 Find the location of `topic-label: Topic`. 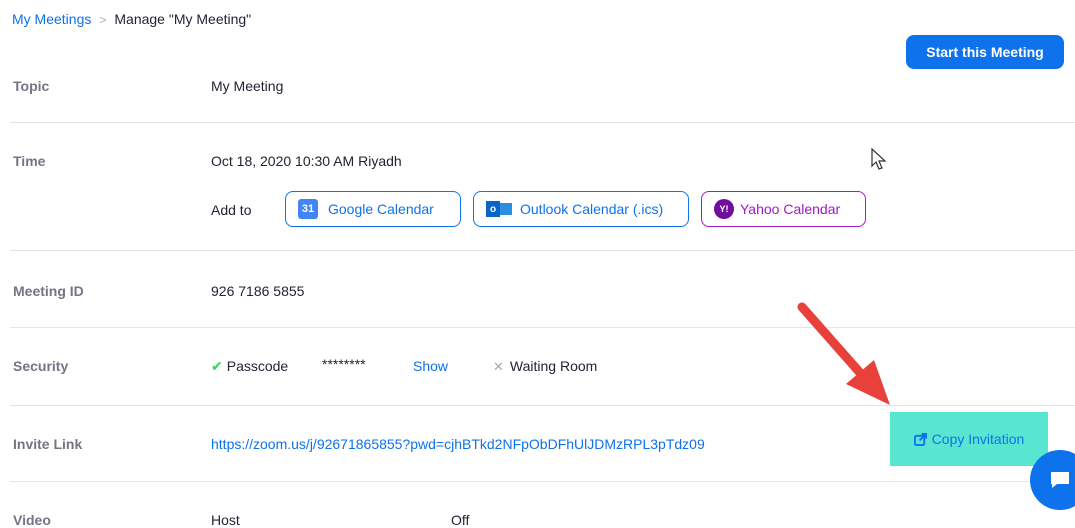

topic-label: Topic is located at coordinates (31, 86).